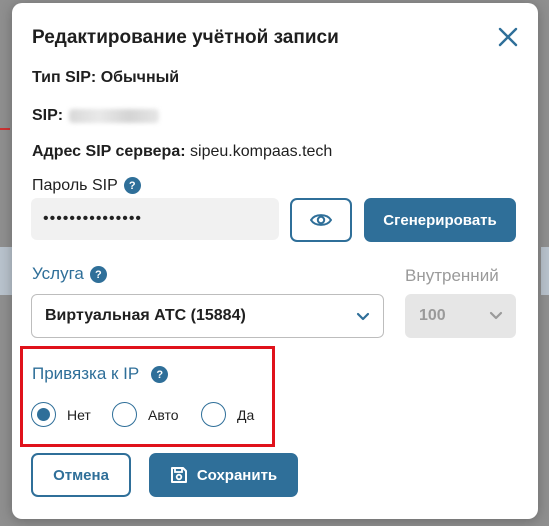 This screenshot has height=526, width=549. What do you see at coordinates (155, 219) in the screenshot?
I see `password-field` at bounding box center [155, 219].